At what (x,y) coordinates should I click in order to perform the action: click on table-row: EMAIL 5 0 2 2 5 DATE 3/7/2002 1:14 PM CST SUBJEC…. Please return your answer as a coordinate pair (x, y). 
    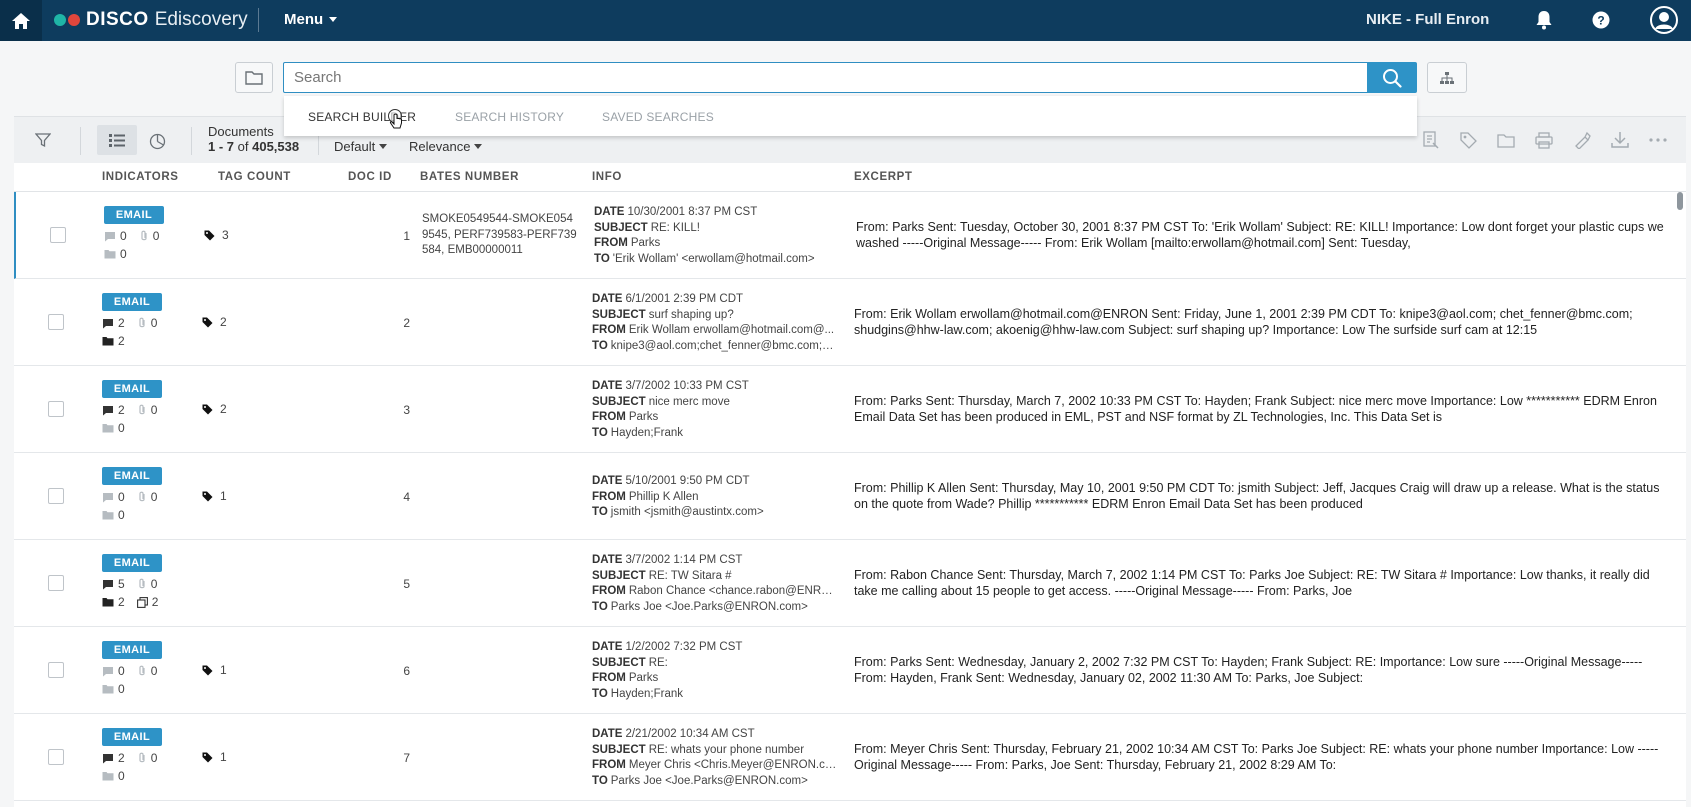
    Looking at the image, I should click on (850, 583).